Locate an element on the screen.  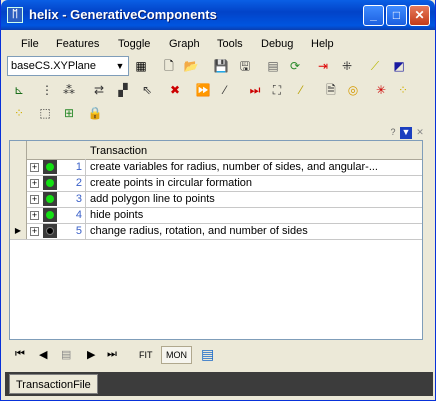
column-header-transaction: Transaction is located at coordinates (118, 151).